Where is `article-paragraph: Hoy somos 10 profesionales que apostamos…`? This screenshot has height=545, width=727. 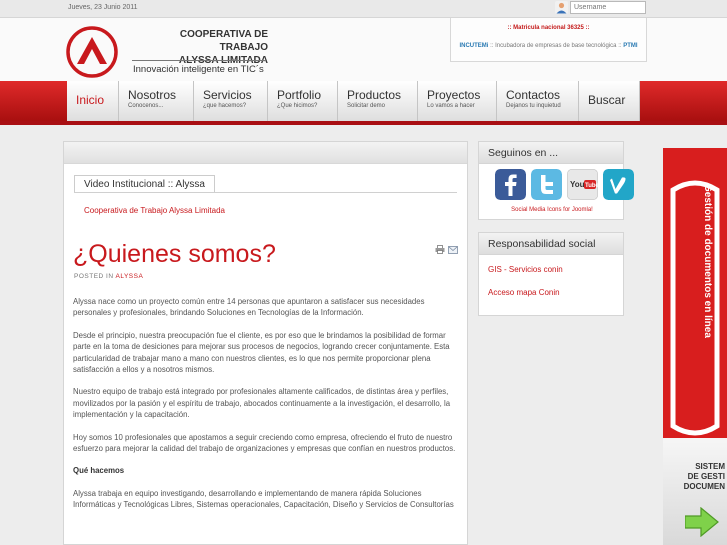 article-paragraph: Hoy somos 10 profesionales que apostamos… is located at coordinates (264, 443).